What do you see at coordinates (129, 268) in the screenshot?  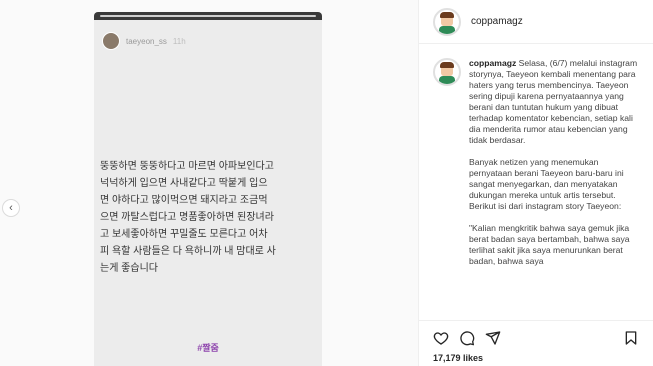 I see `story-line: 는게 좋습니다` at bounding box center [129, 268].